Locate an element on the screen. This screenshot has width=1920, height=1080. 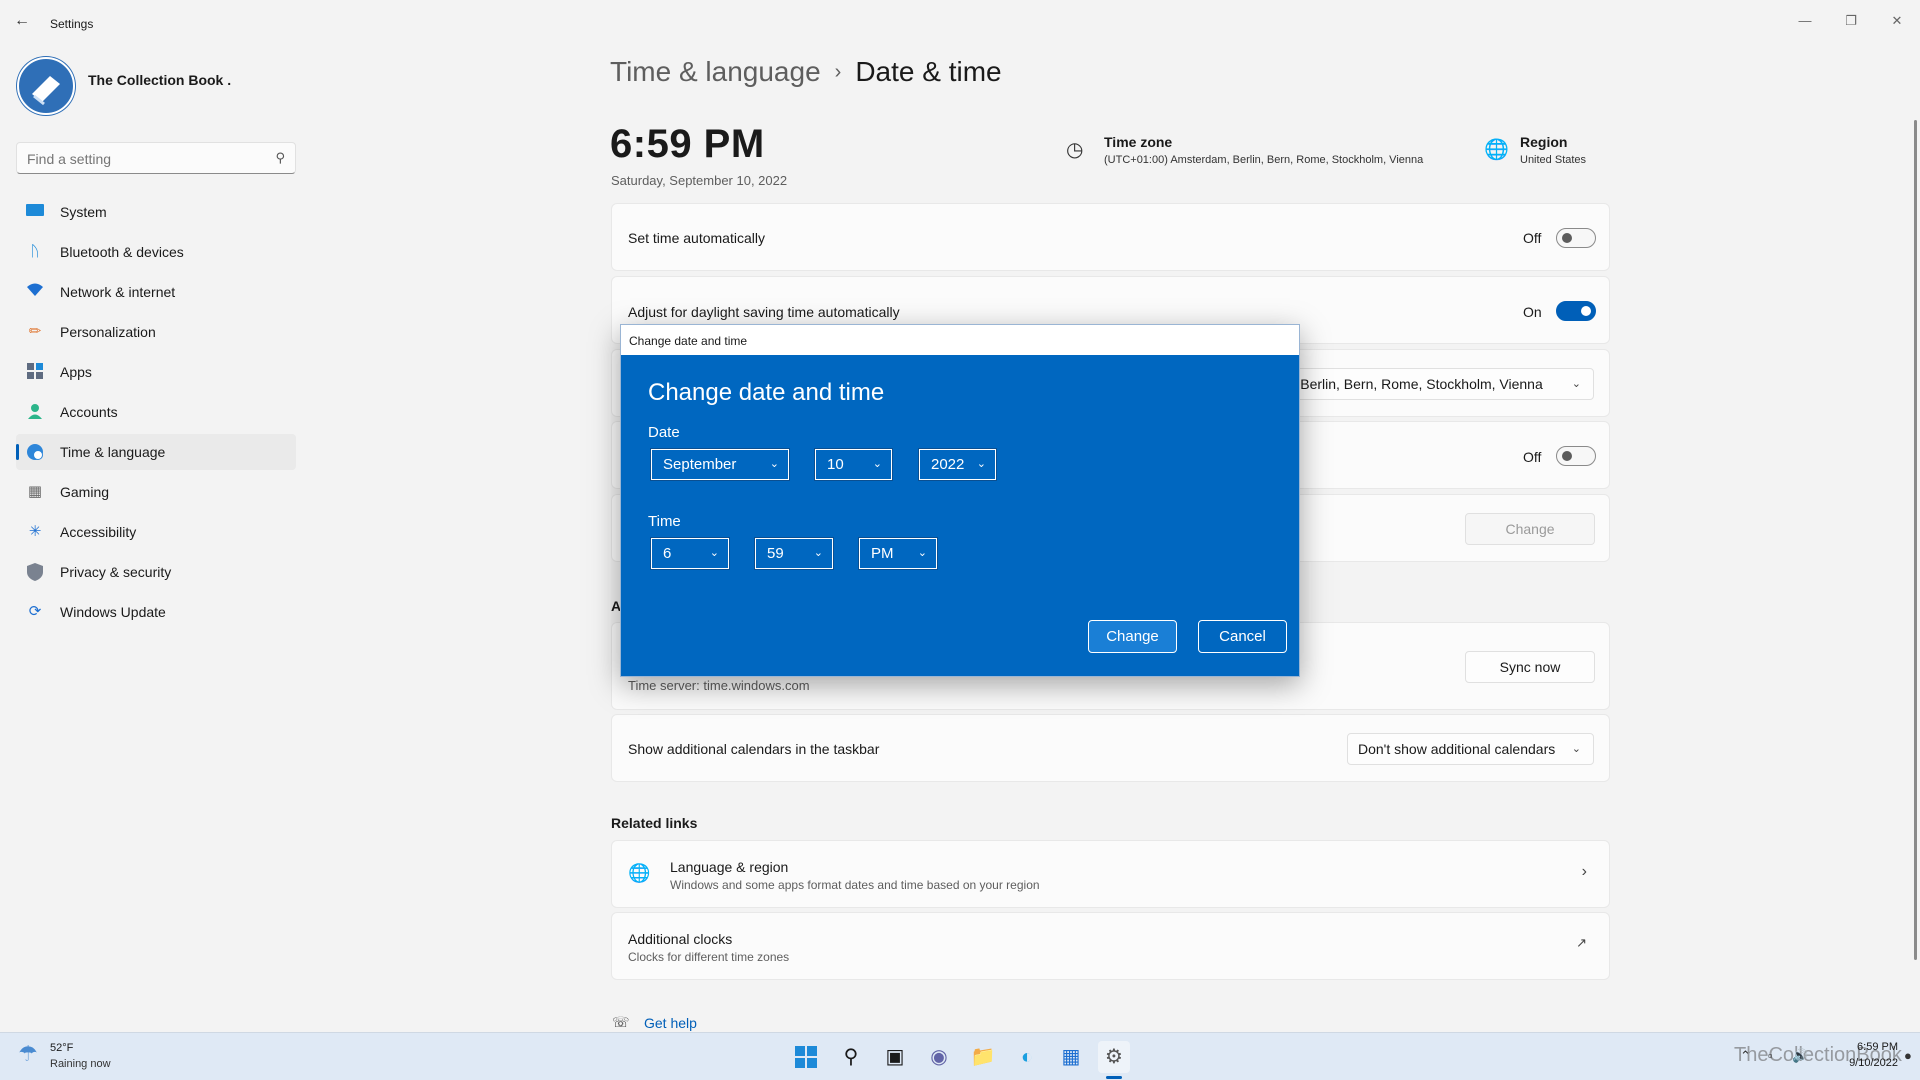
weather-rain-icon: ☂ is located at coordinates (28, 1054).